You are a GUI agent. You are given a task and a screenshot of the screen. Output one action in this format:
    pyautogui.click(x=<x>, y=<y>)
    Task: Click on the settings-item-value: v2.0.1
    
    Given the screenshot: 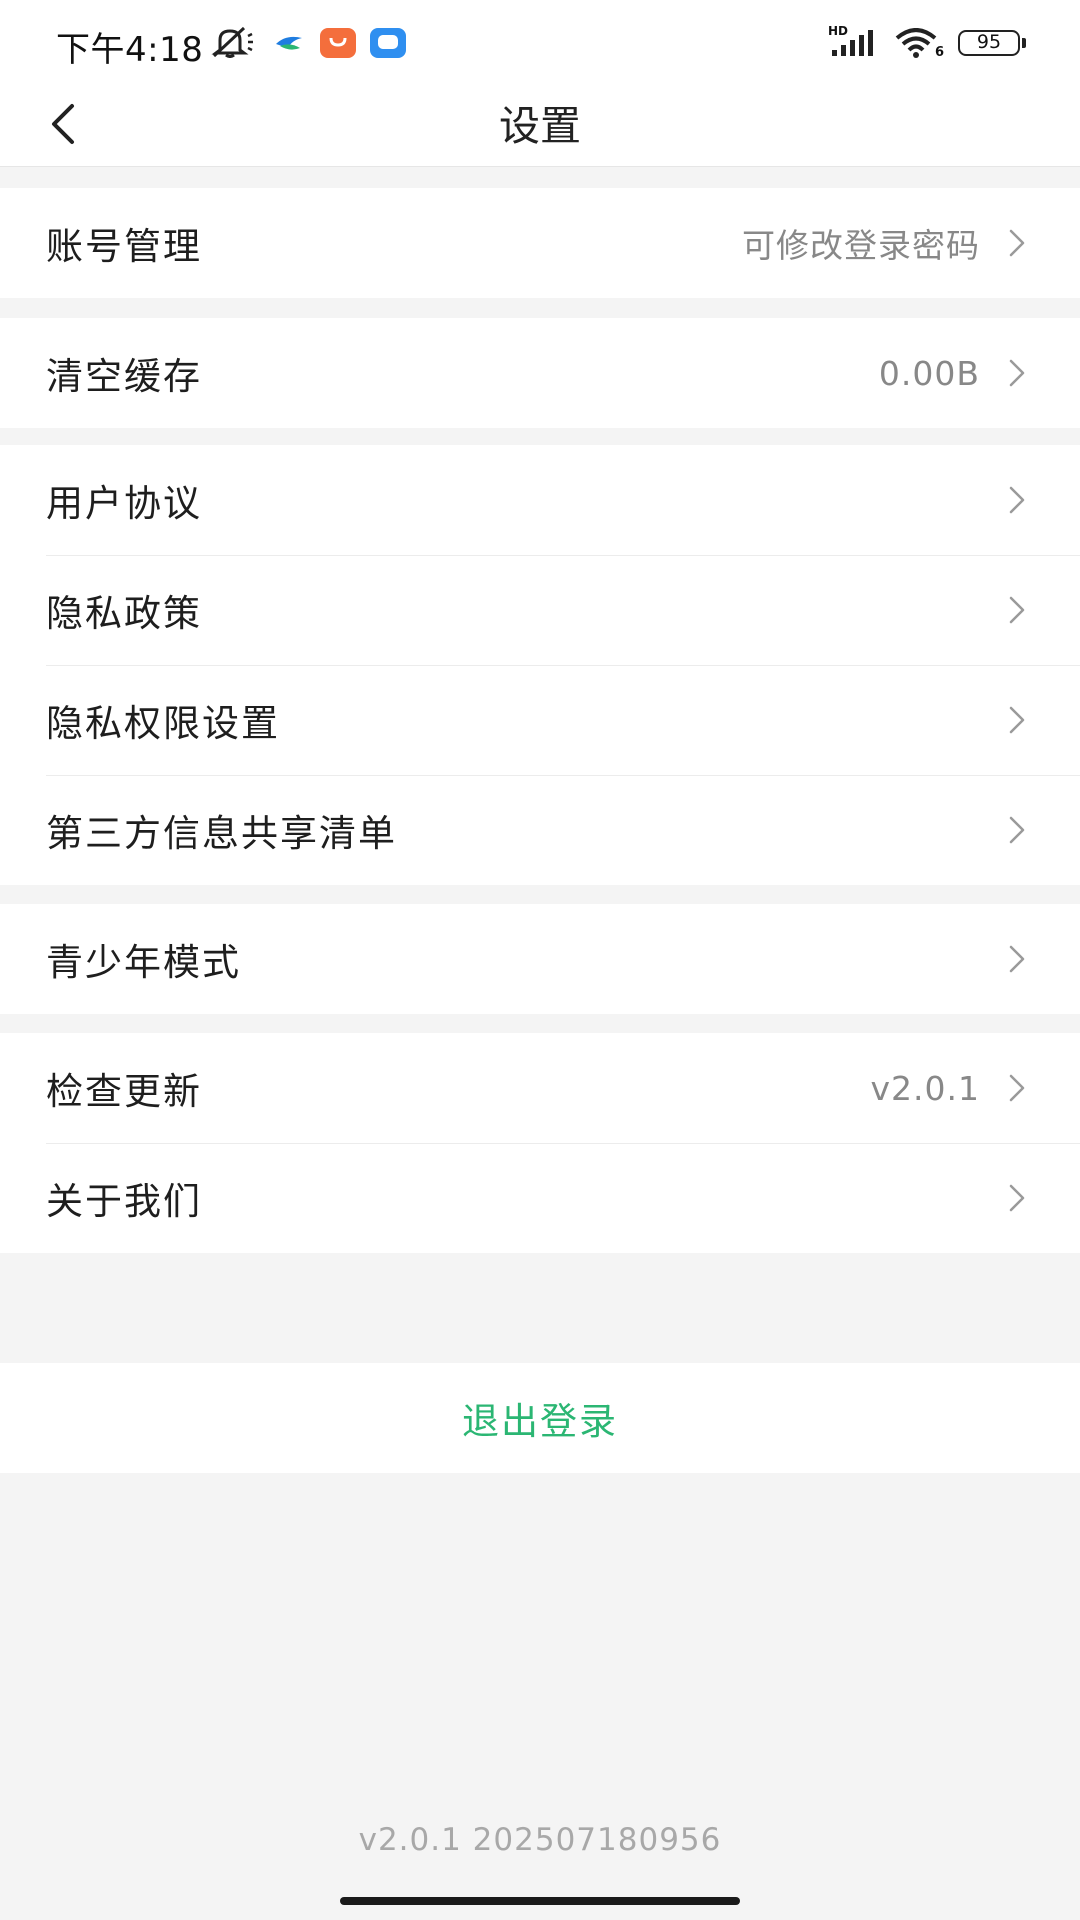 What is the action you would take?
    pyautogui.click(x=925, y=1088)
    